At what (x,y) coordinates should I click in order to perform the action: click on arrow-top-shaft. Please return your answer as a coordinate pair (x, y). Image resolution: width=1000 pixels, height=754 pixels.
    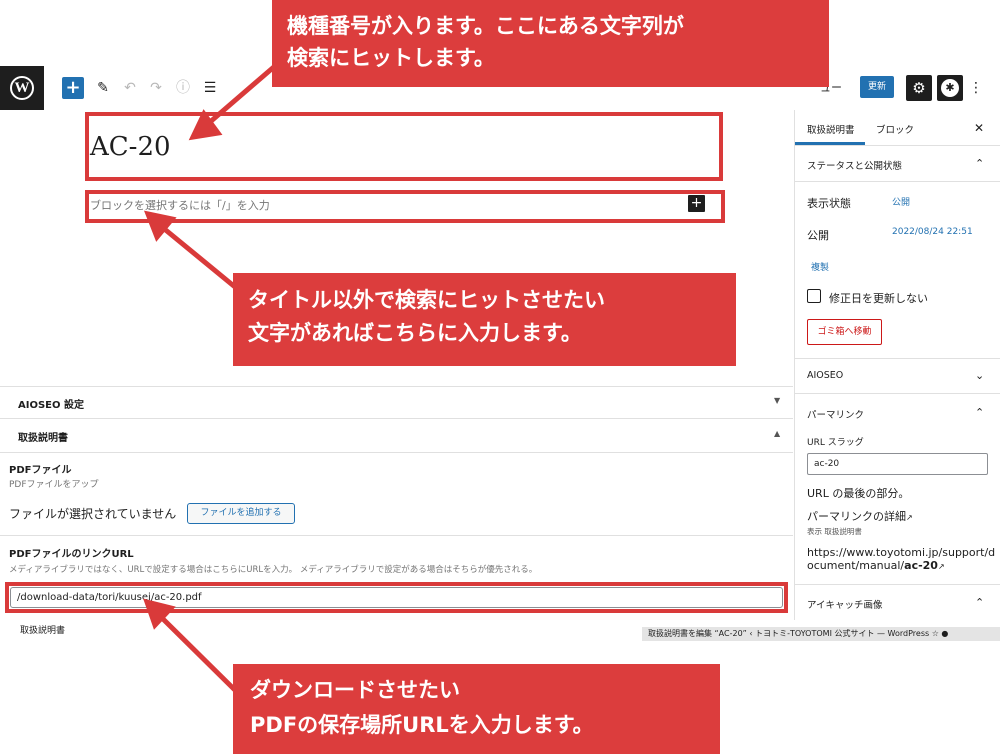
    Looking at the image, I should click on (242, 94).